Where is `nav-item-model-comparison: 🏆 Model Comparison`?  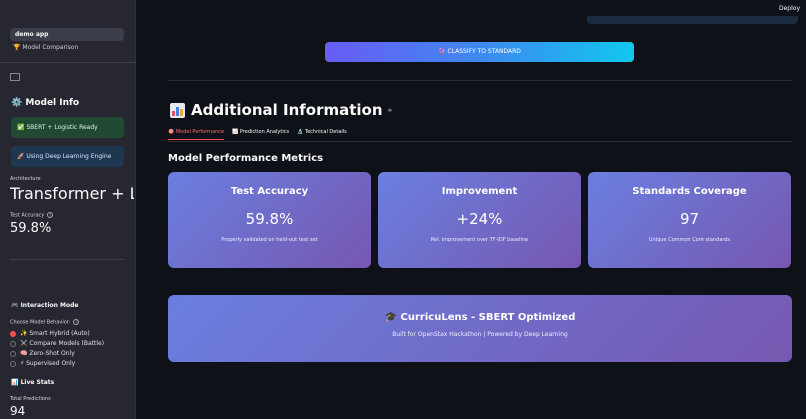 nav-item-model-comparison: 🏆 Model Comparison is located at coordinates (45, 47).